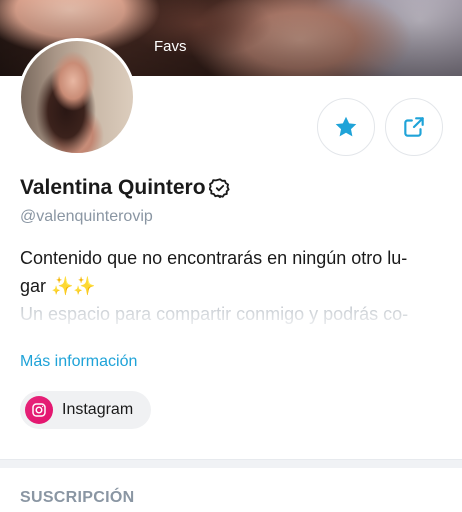 The image size is (462, 512). I want to click on verified-icon, so click(219, 188).